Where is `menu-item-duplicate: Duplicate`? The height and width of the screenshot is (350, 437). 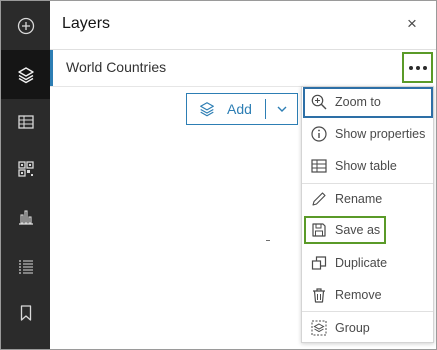
menu-item-duplicate: Duplicate is located at coordinates (367, 263).